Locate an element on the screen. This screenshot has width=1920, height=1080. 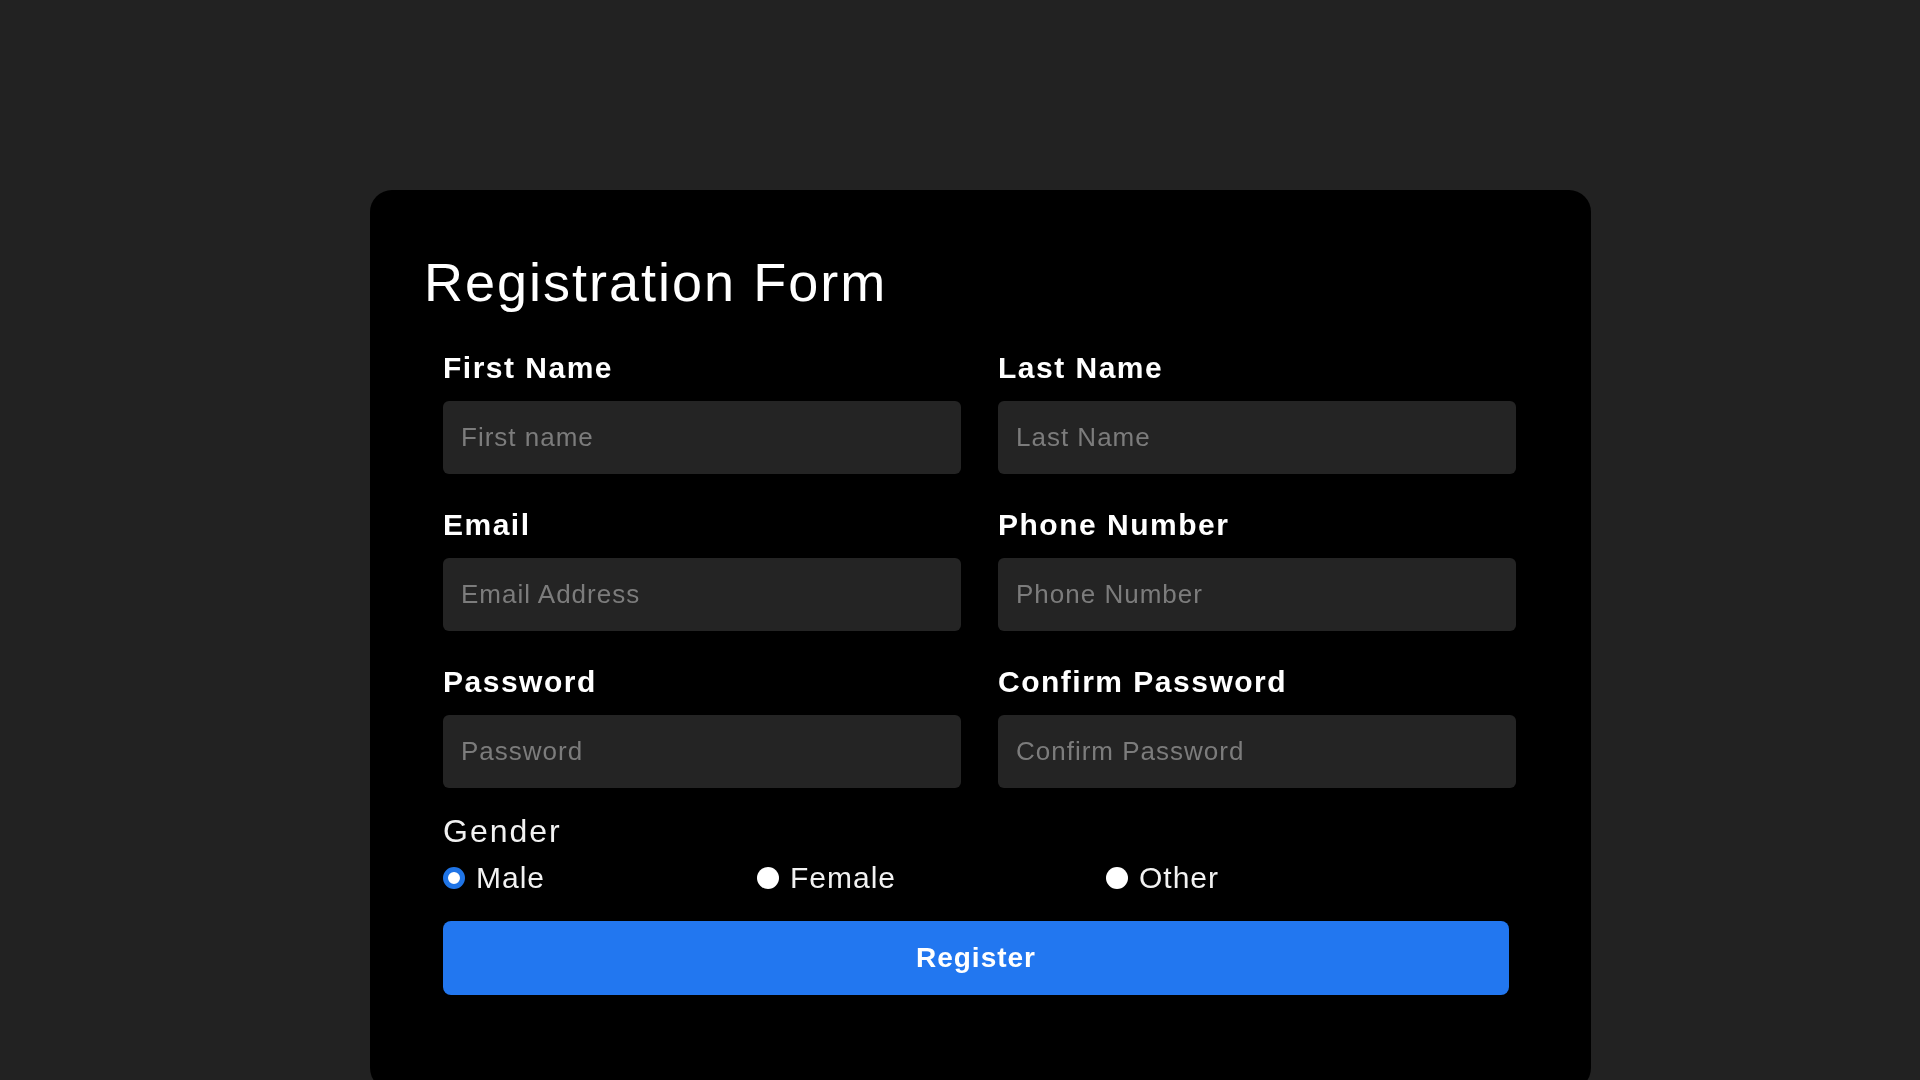
field-label: Confirm Password is located at coordinates (1143, 682).